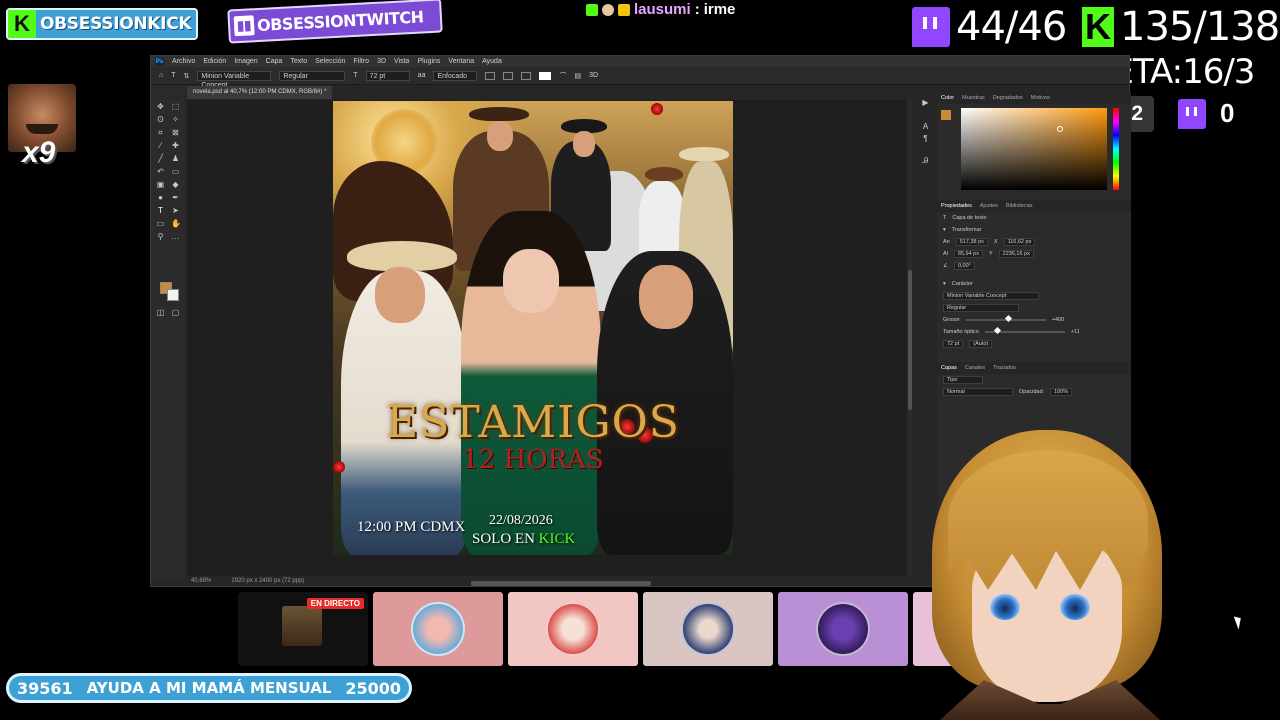 Image resolution: width=1280 pixels, height=720 pixels. Describe the element at coordinates (1004, 368) in the screenshot. I see `tab-trazados: Trazados` at that location.